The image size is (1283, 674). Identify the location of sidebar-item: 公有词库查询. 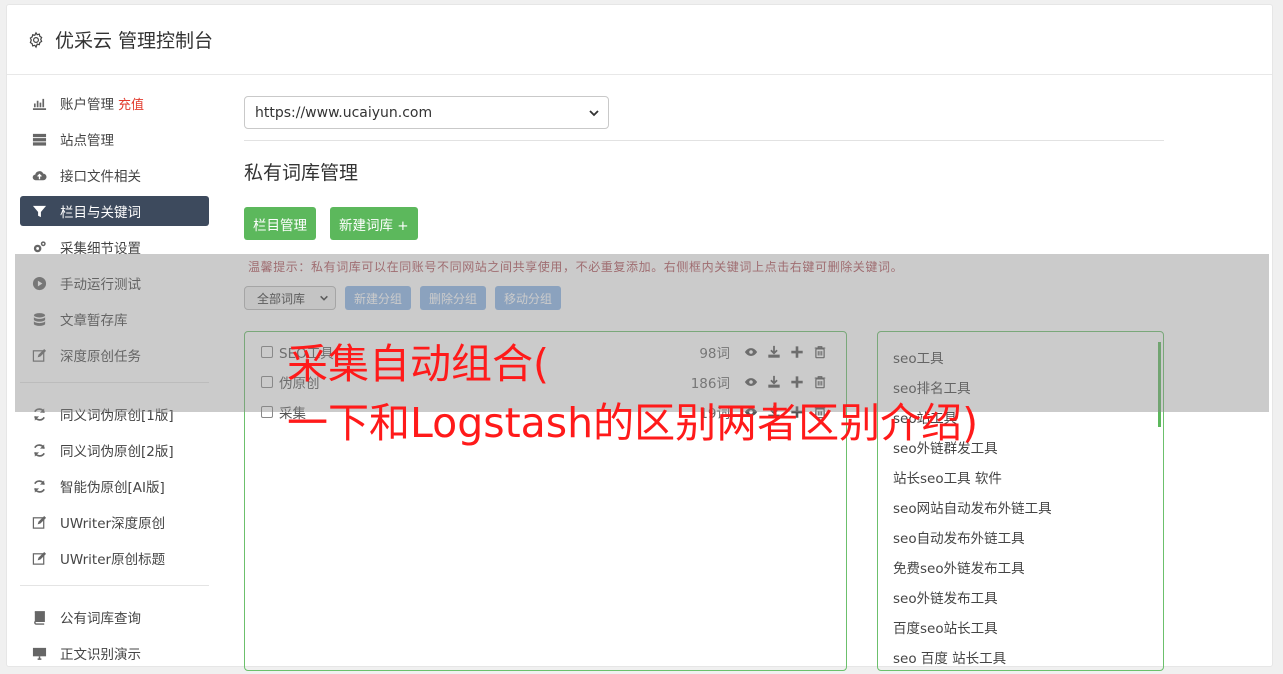
(114, 617).